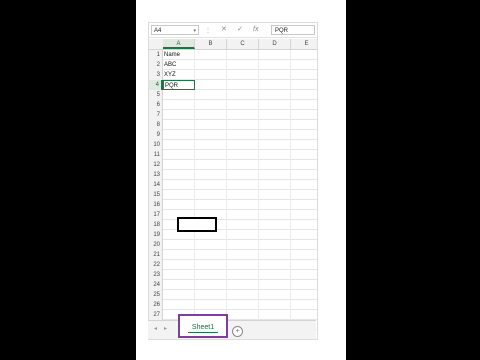 This screenshot has height=360, width=480. What do you see at coordinates (179, 155) in the screenshot?
I see `cell-a11` at bounding box center [179, 155].